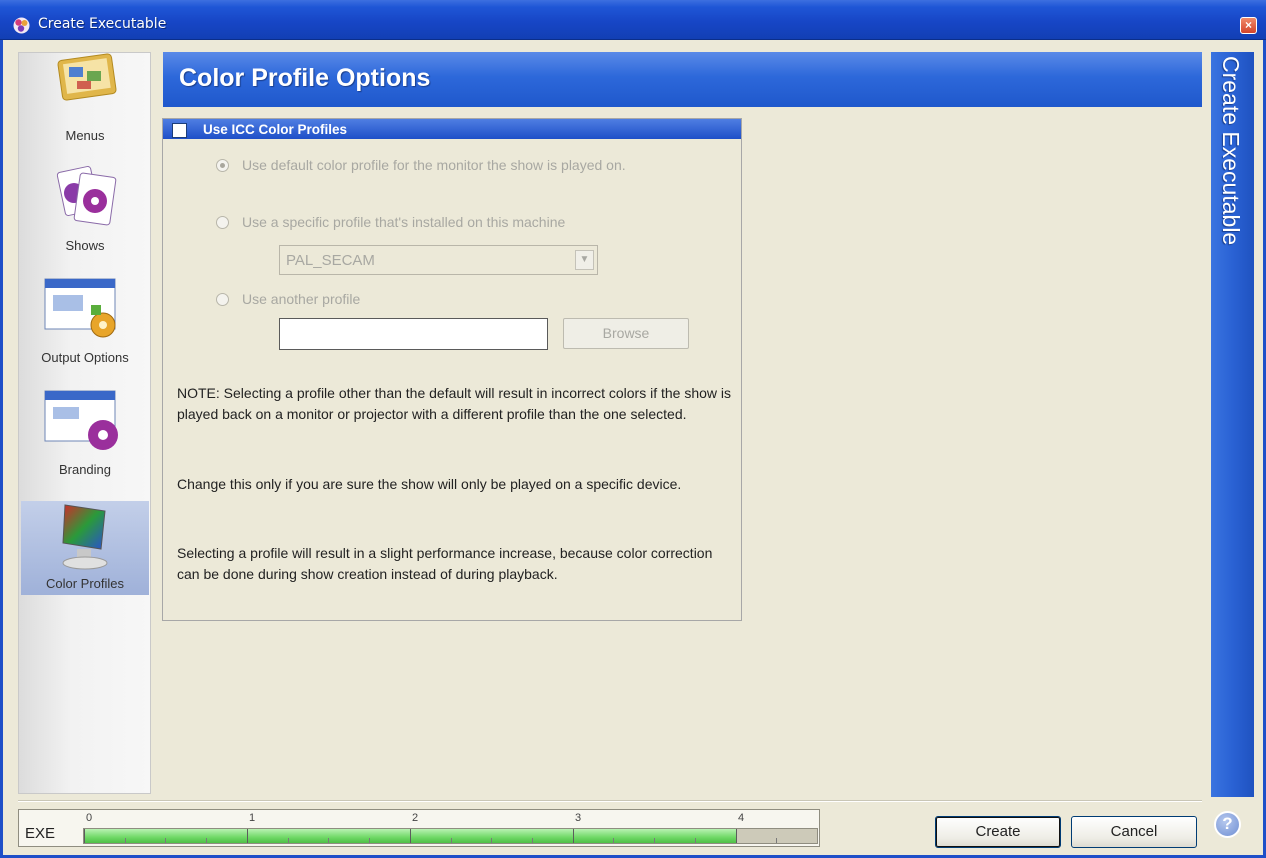  What do you see at coordinates (741, 818) in the screenshot?
I see `gauge-tick-label: 4` at bounding box center [741, 818].